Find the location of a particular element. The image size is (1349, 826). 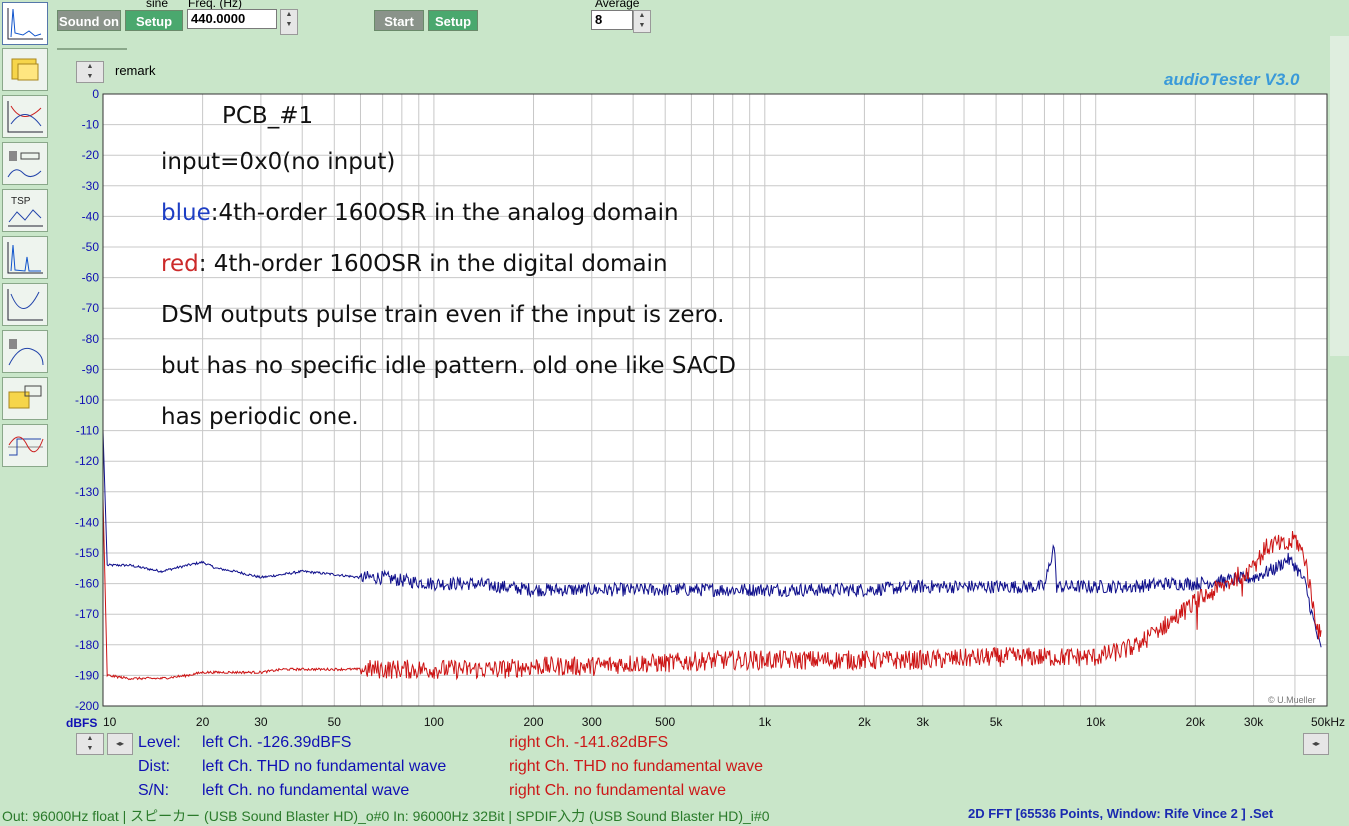

x-tick-label: 30k is located at coordinates (1254, 722).